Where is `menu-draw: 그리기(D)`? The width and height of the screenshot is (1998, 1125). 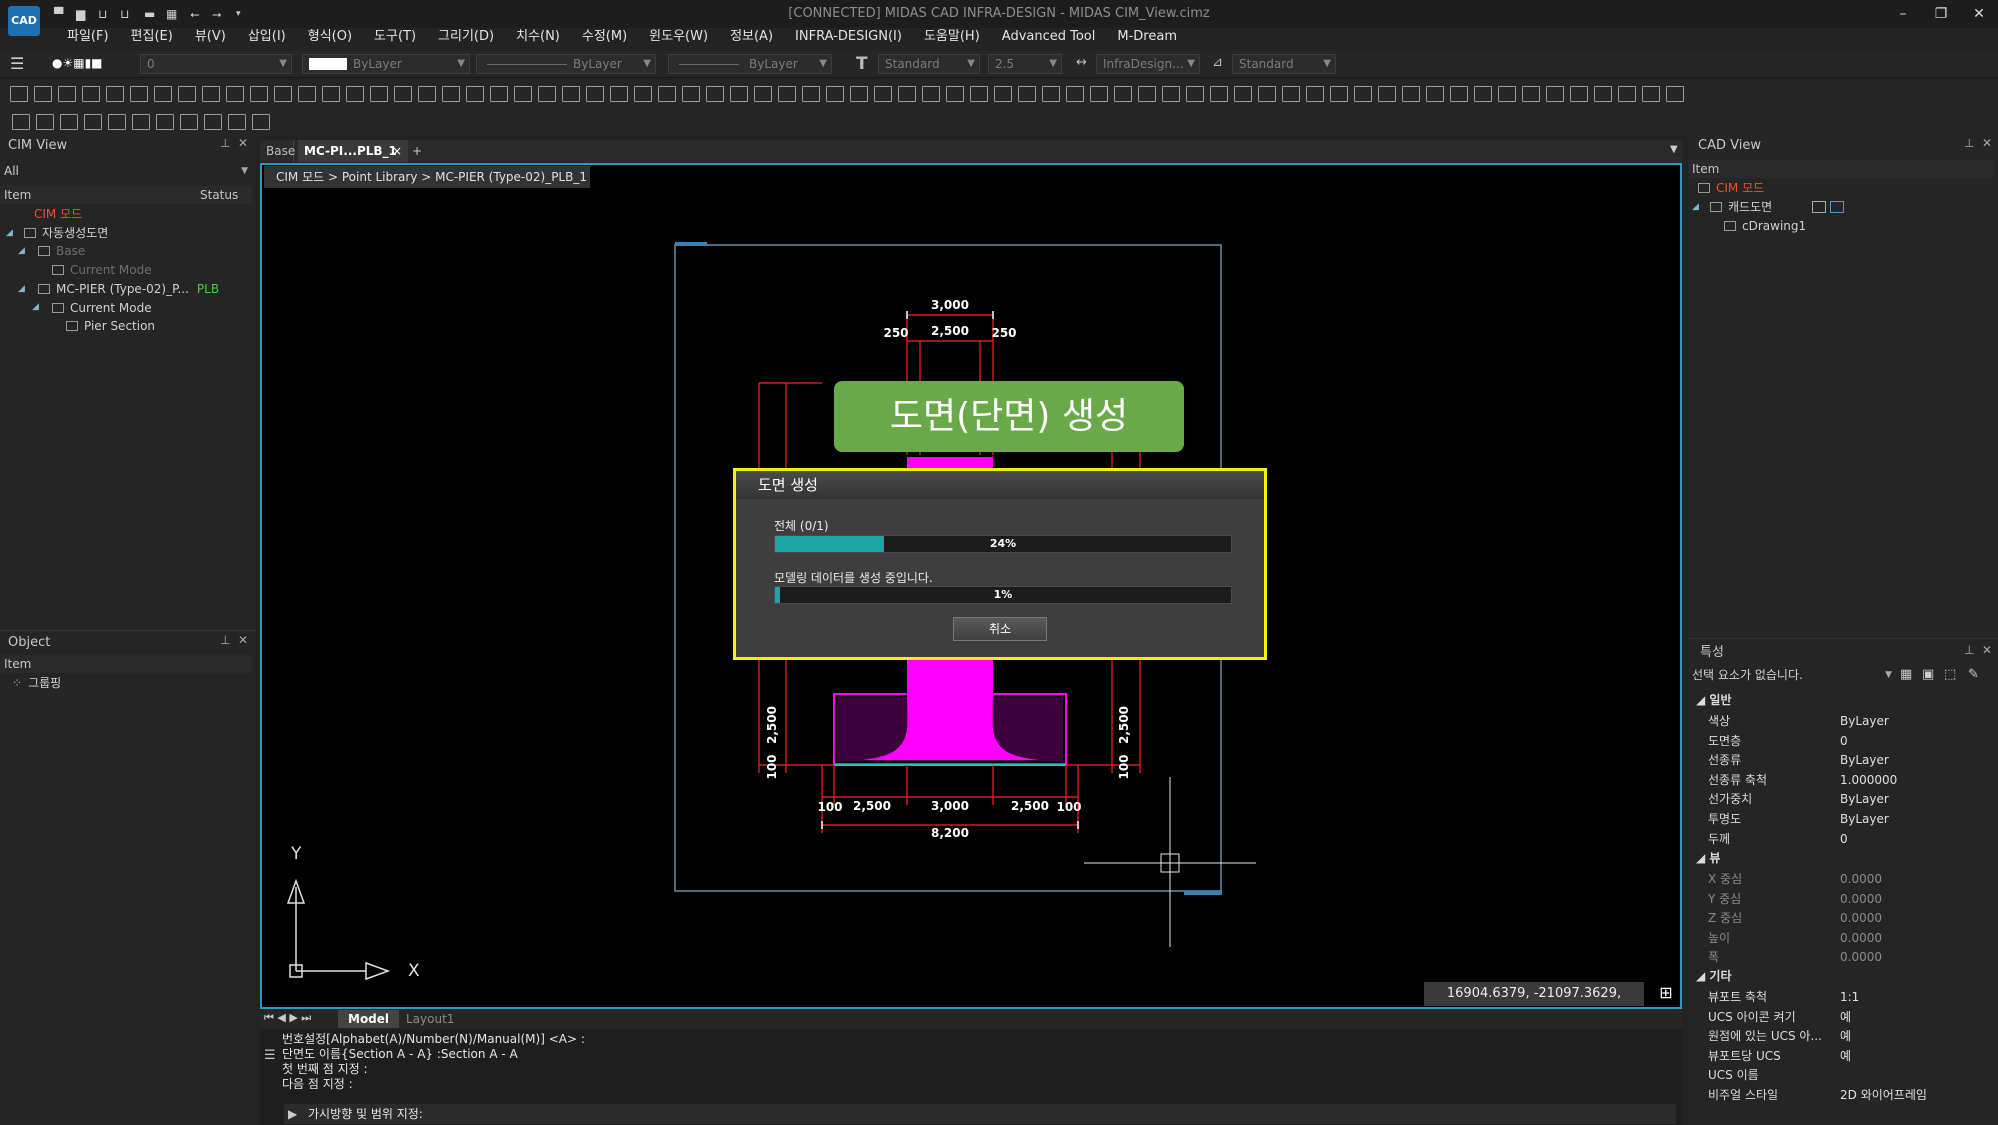
menu-draw: 그리기(D) is located at coordinates (466, 39).